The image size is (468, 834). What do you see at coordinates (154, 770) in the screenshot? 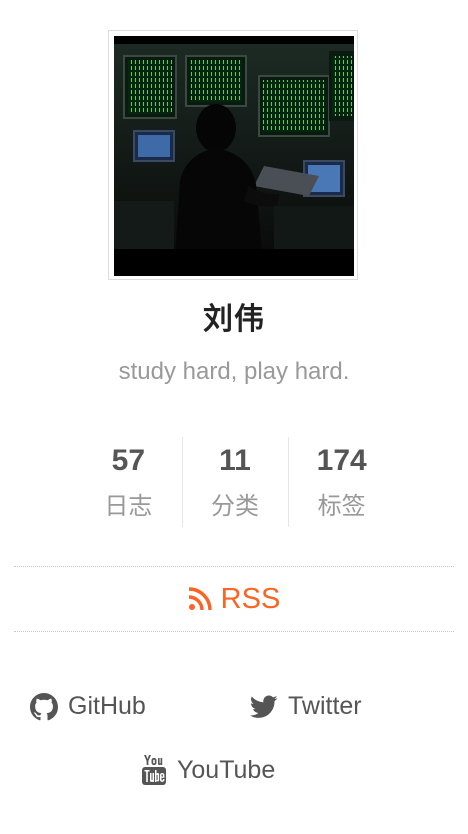
I see `youtube-icon` at bounding box center [154, 770].